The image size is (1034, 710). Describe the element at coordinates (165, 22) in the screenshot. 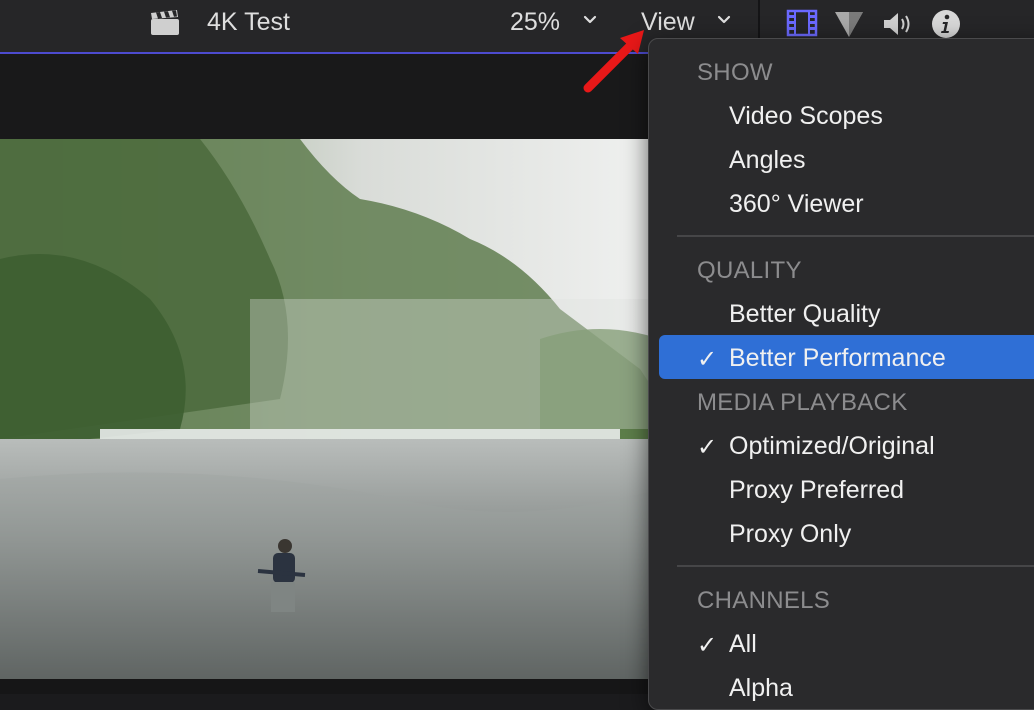

I see `clapperboard-icon` at that location.